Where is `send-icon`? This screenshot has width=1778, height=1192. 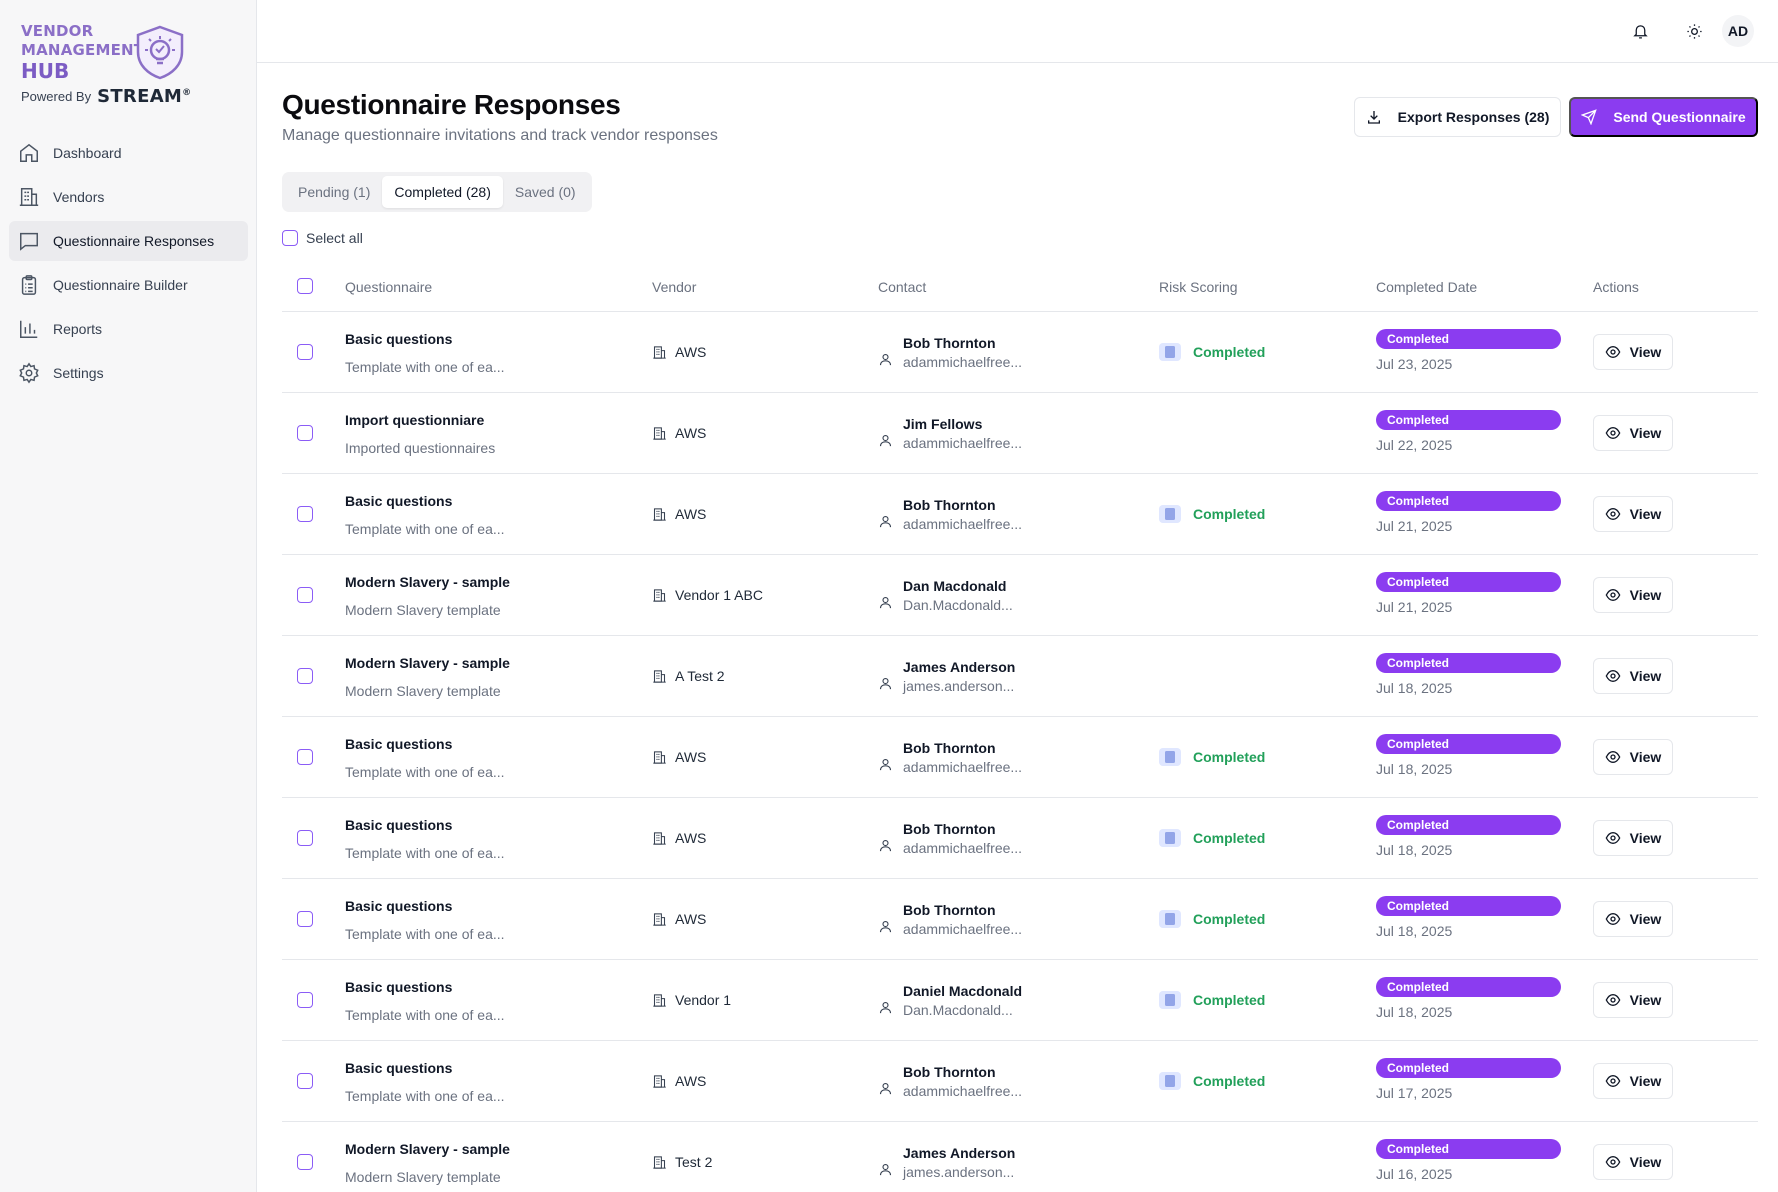
send-icon is located at coordinates (1589, 117).